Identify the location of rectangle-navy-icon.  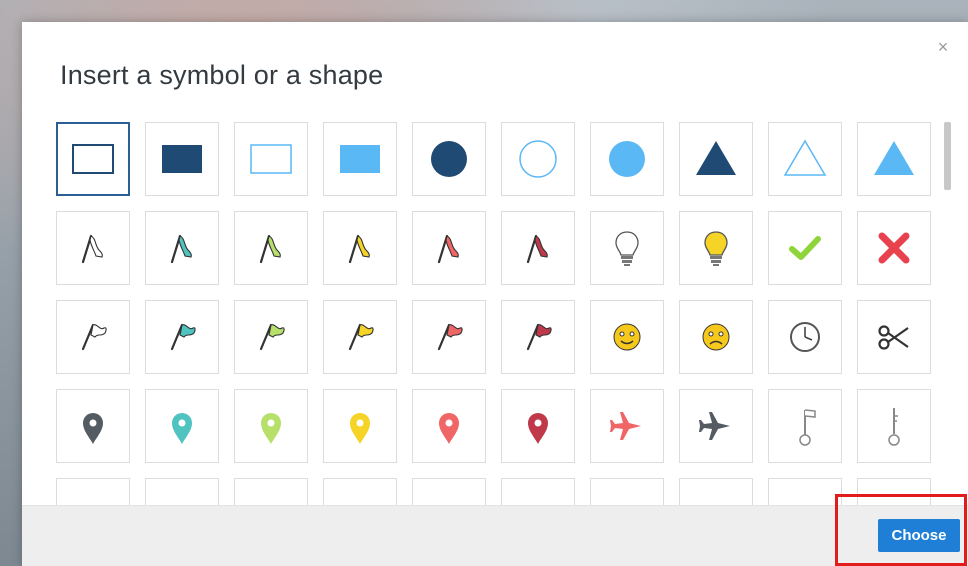
(182, 159).